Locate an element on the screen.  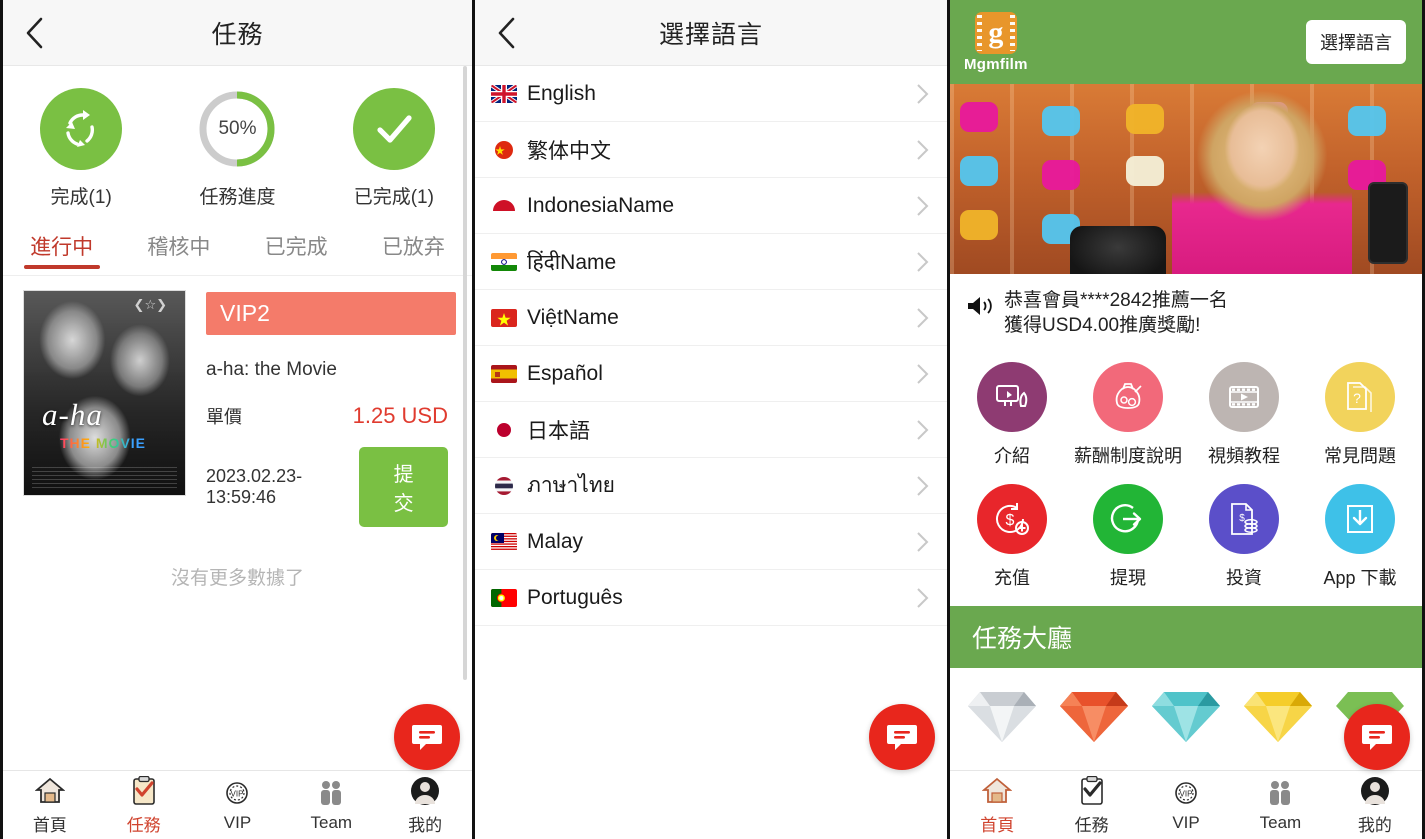
invest-document-badge: $ is located at coordinates (1244, 519).